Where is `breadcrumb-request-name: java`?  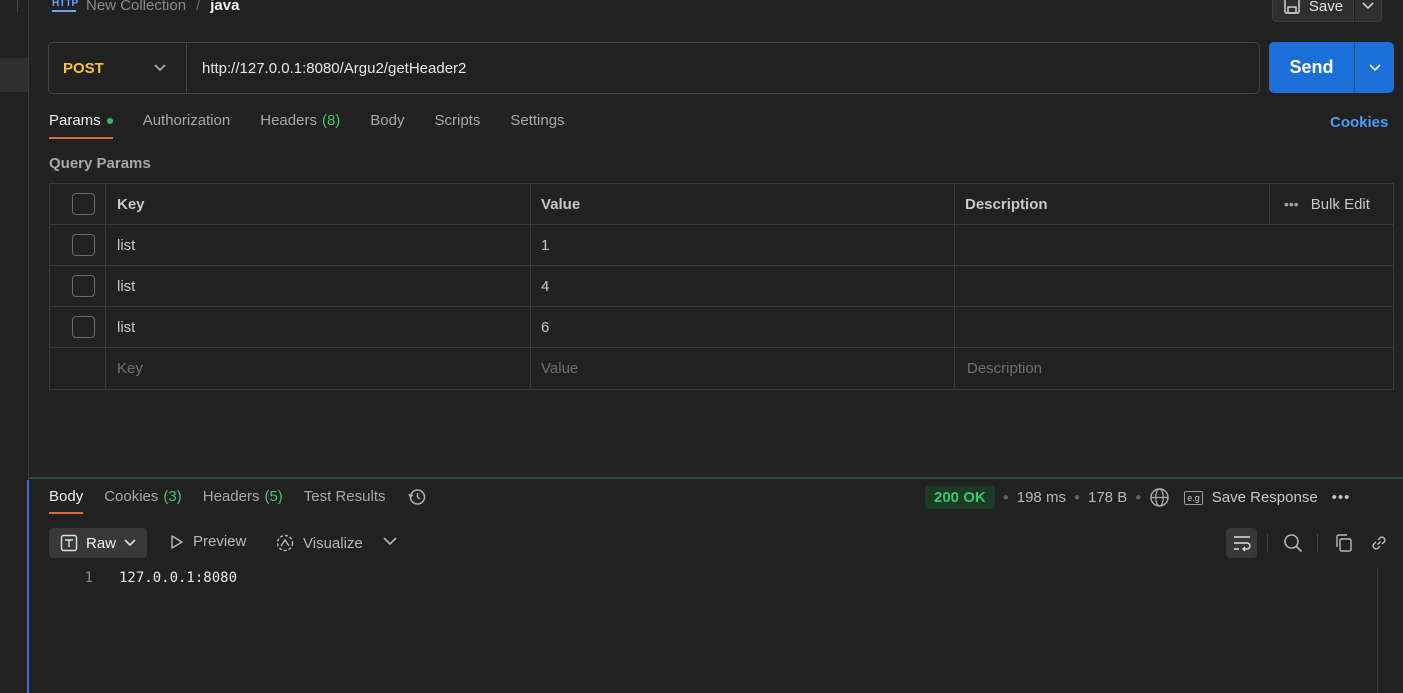 breadcrumb-request-name: java is located at coordinates (224, 7).